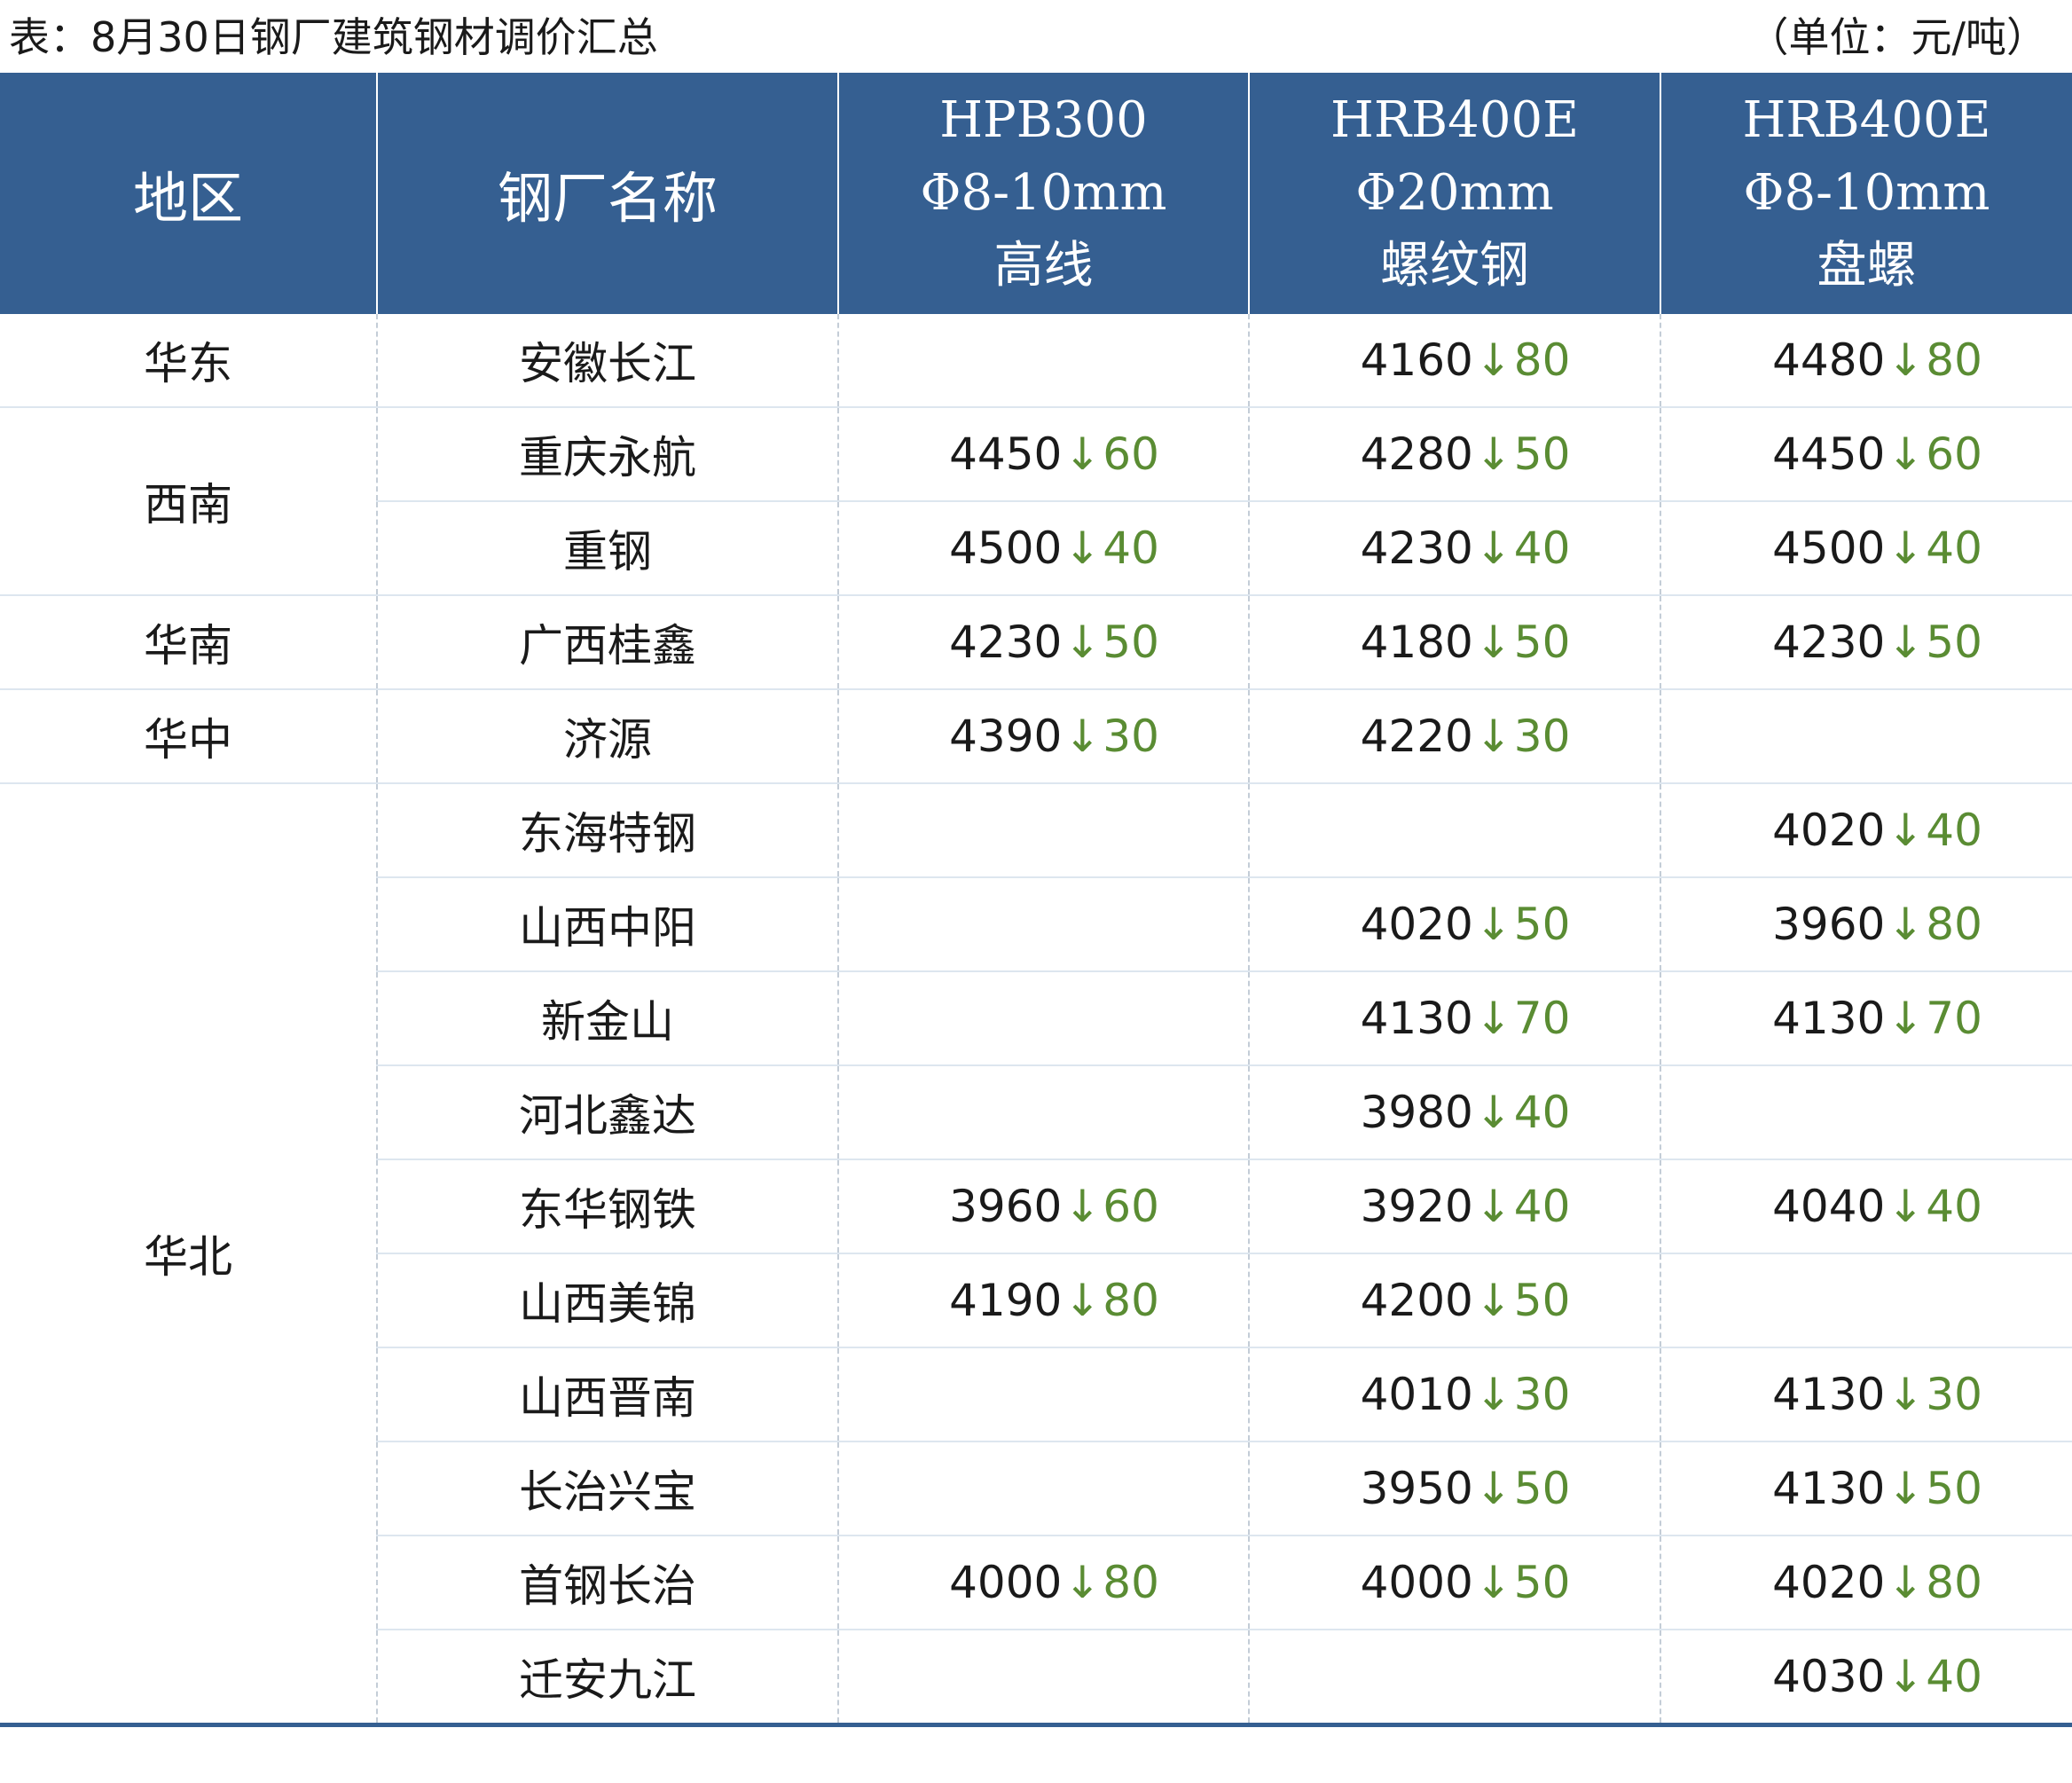  What do you see at coordinates (1416, 1583) in the screenshot?
I see `price-value: 4000` at bounding box center [1416, 1583].